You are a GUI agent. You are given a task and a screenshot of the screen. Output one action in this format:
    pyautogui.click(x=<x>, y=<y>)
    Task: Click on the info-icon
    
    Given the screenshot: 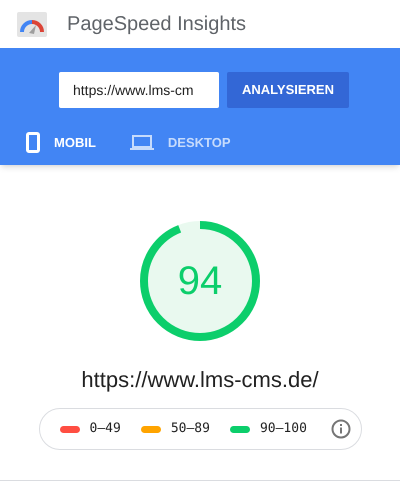 What is the action you would take?
    pyautogui.click(x=340, y=429)
    